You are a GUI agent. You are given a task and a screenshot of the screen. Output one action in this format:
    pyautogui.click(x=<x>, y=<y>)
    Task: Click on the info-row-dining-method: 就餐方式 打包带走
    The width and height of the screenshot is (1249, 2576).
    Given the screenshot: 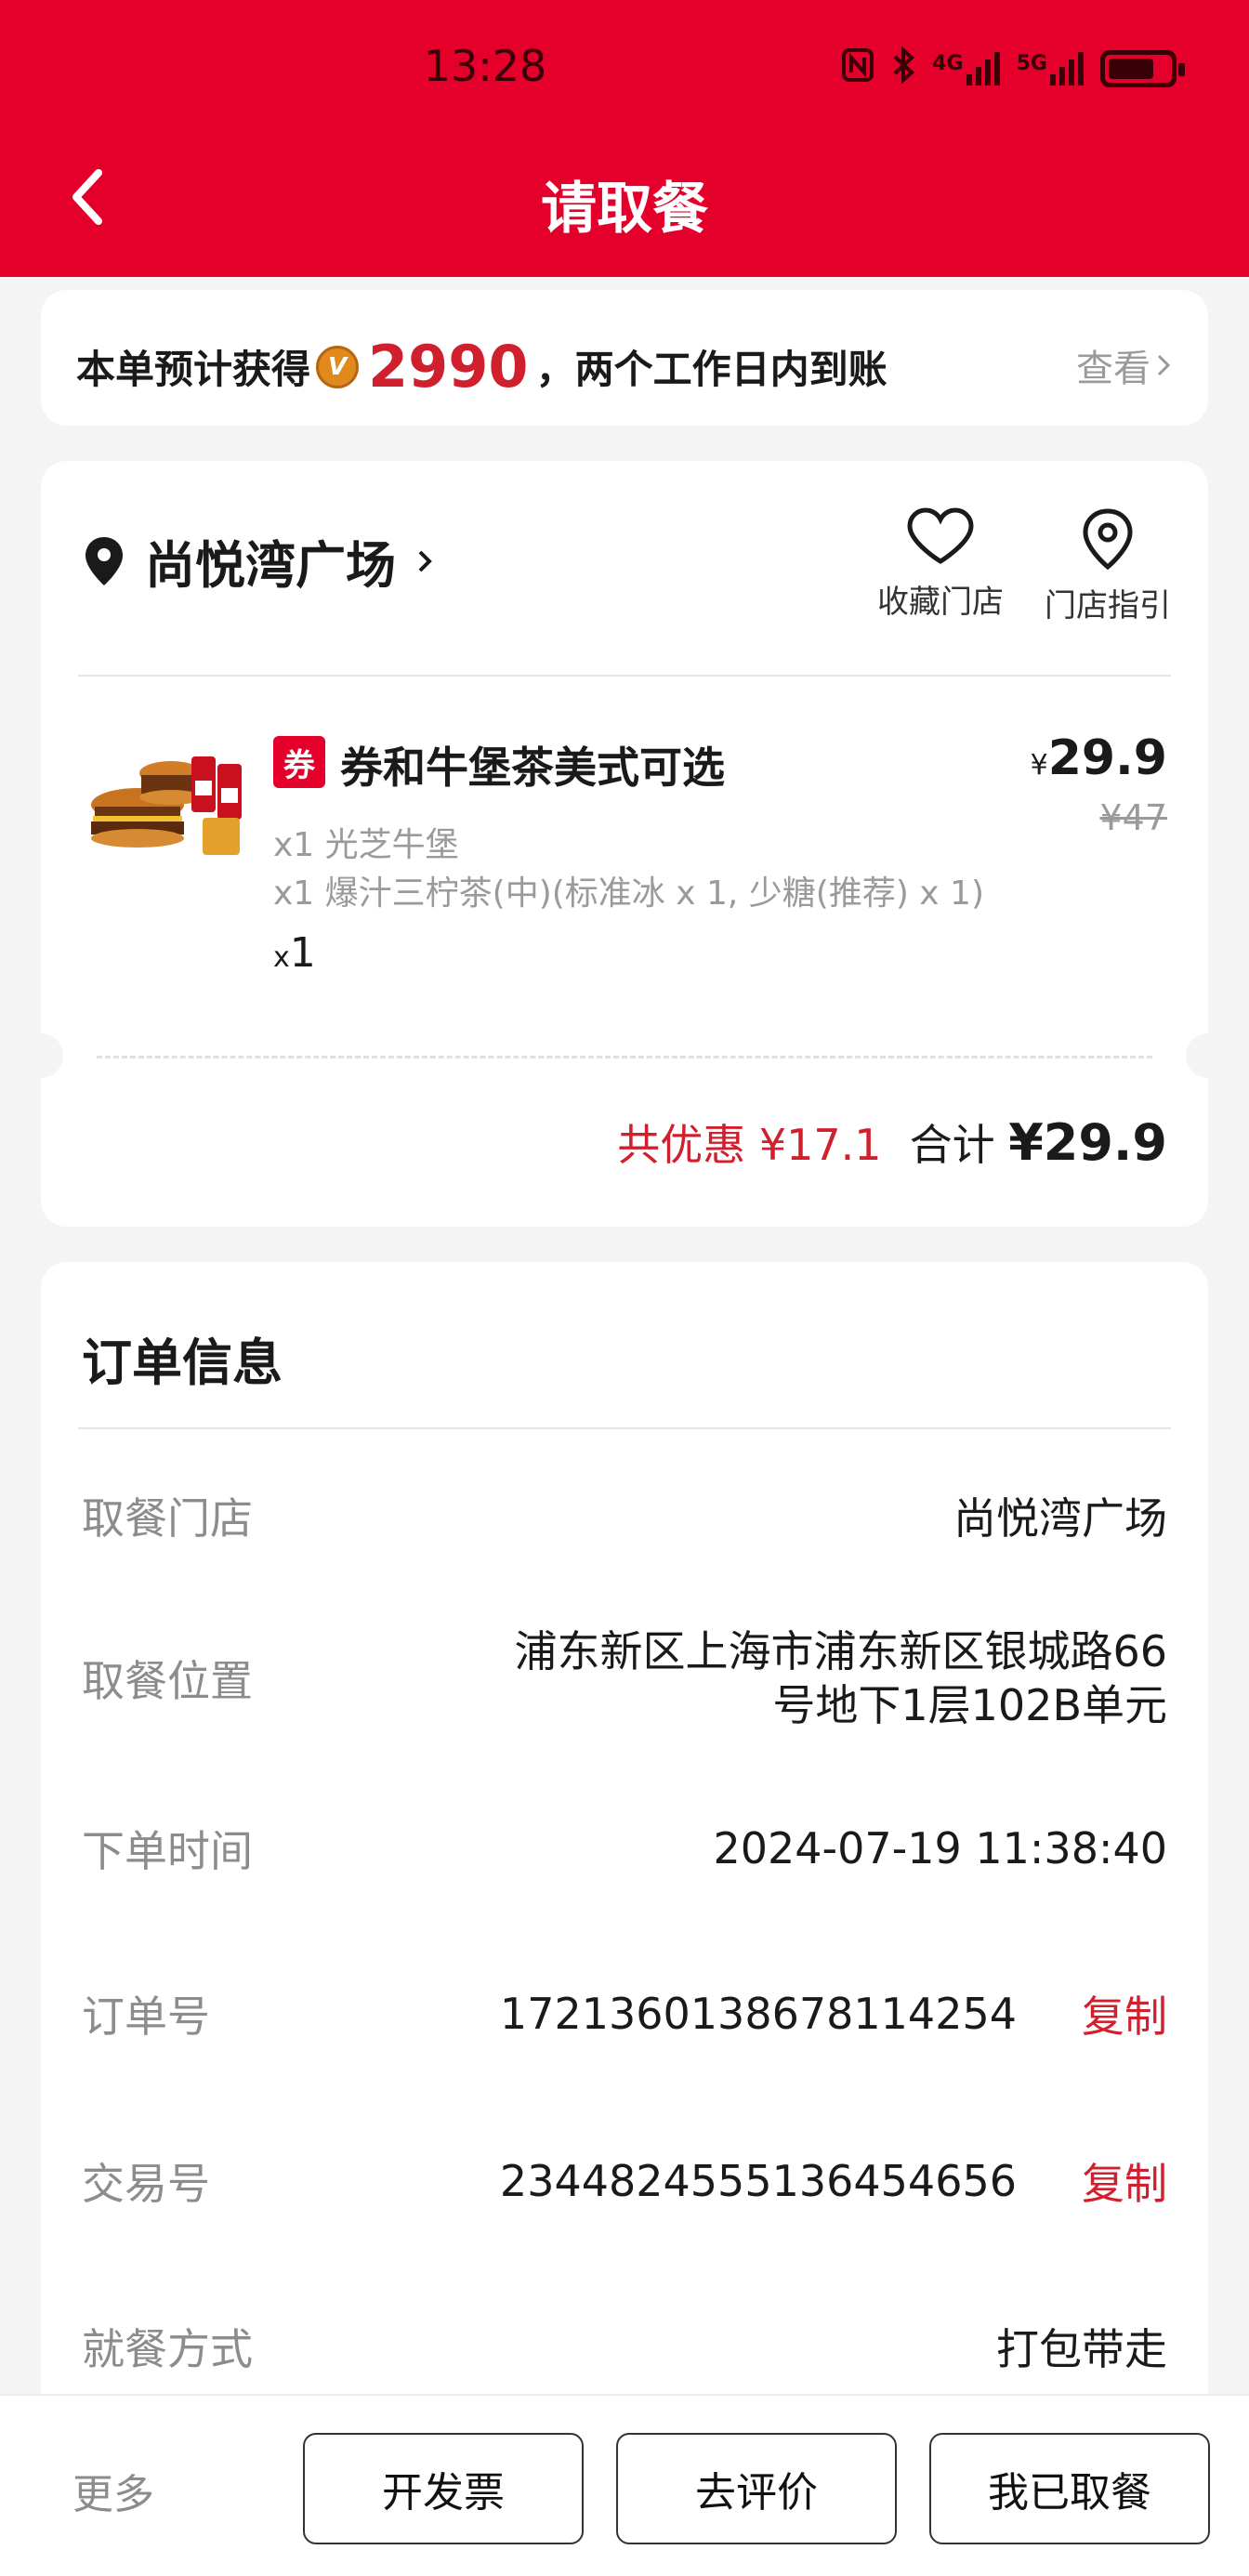 What is the action you would take?
    pyautogui.click(x=624, y=2346)
    